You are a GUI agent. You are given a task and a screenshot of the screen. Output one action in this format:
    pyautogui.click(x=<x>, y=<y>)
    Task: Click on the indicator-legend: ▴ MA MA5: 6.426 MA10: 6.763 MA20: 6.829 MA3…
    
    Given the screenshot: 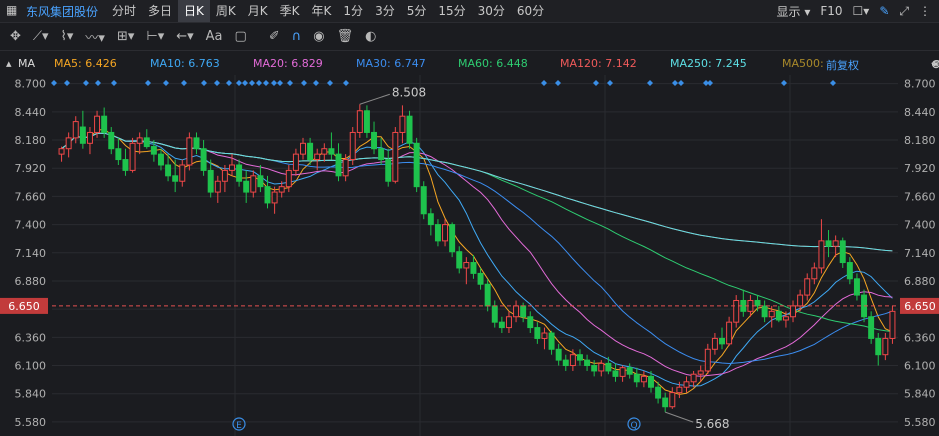 What is the action you would take?
    pyautogui.click(x=469, y=64)
    